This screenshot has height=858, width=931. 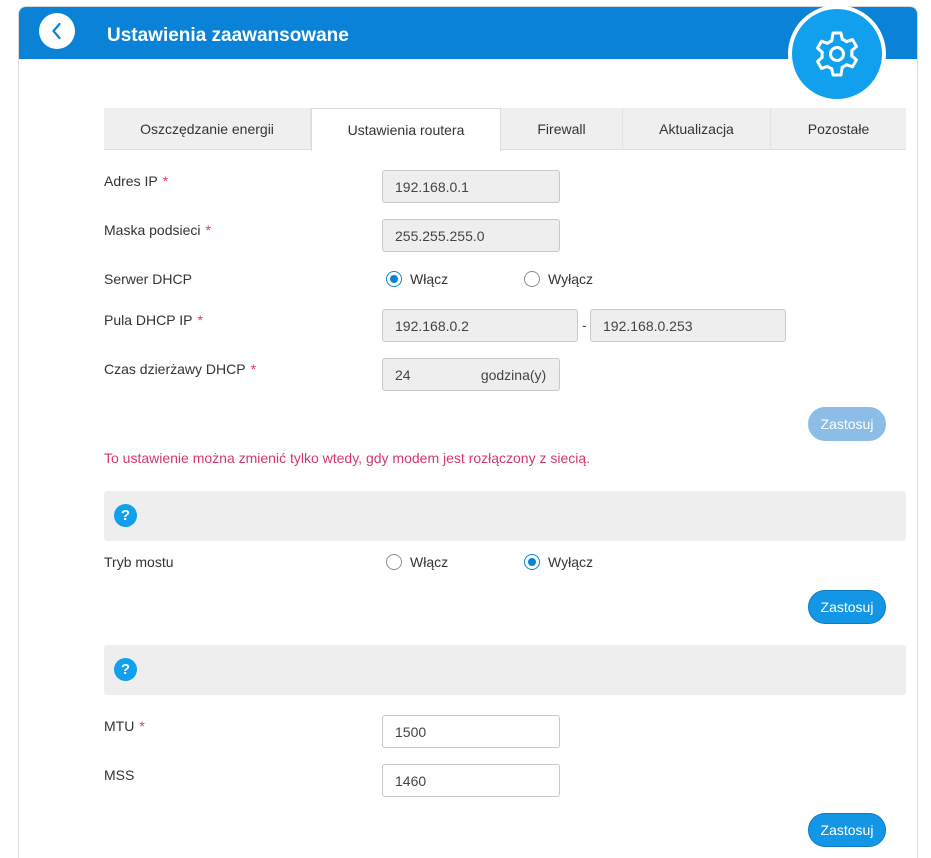 I want to click on mss-label: MSS, so click(x=119, y=775).